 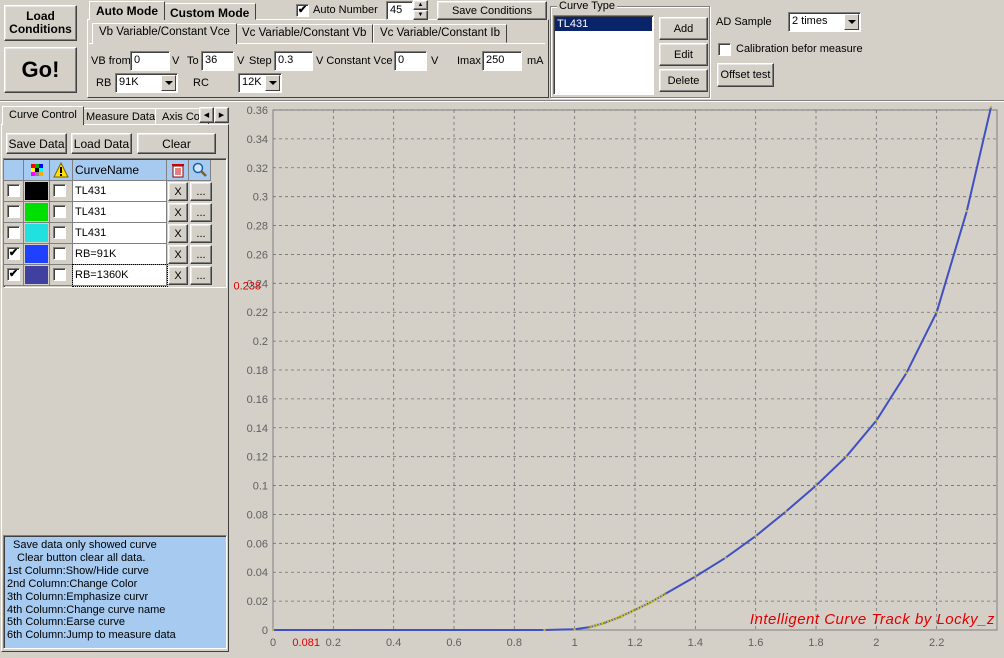 I want to click on vb-from-input: 0, so click(x=150, y=61).